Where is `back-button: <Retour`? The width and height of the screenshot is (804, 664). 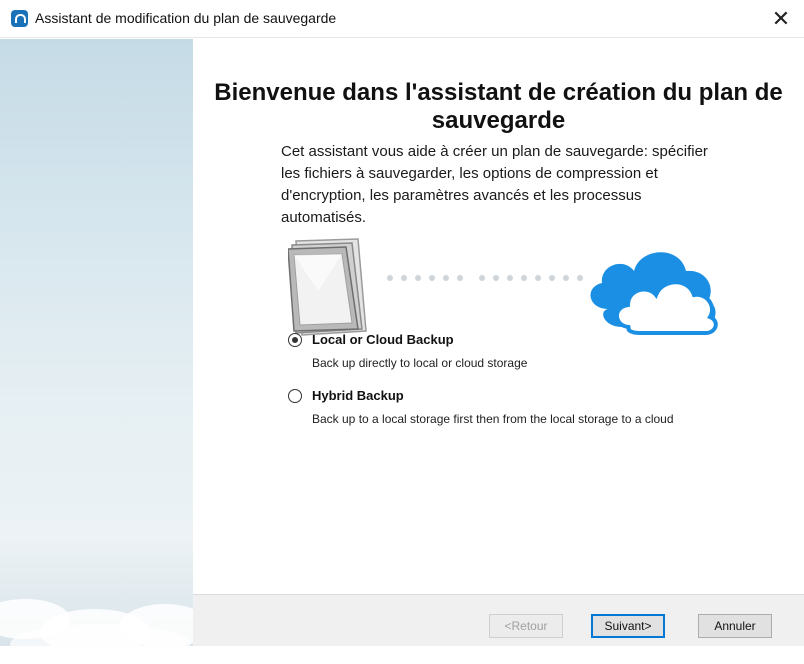
back-button: <Retour is located at coordinates (526, 626).